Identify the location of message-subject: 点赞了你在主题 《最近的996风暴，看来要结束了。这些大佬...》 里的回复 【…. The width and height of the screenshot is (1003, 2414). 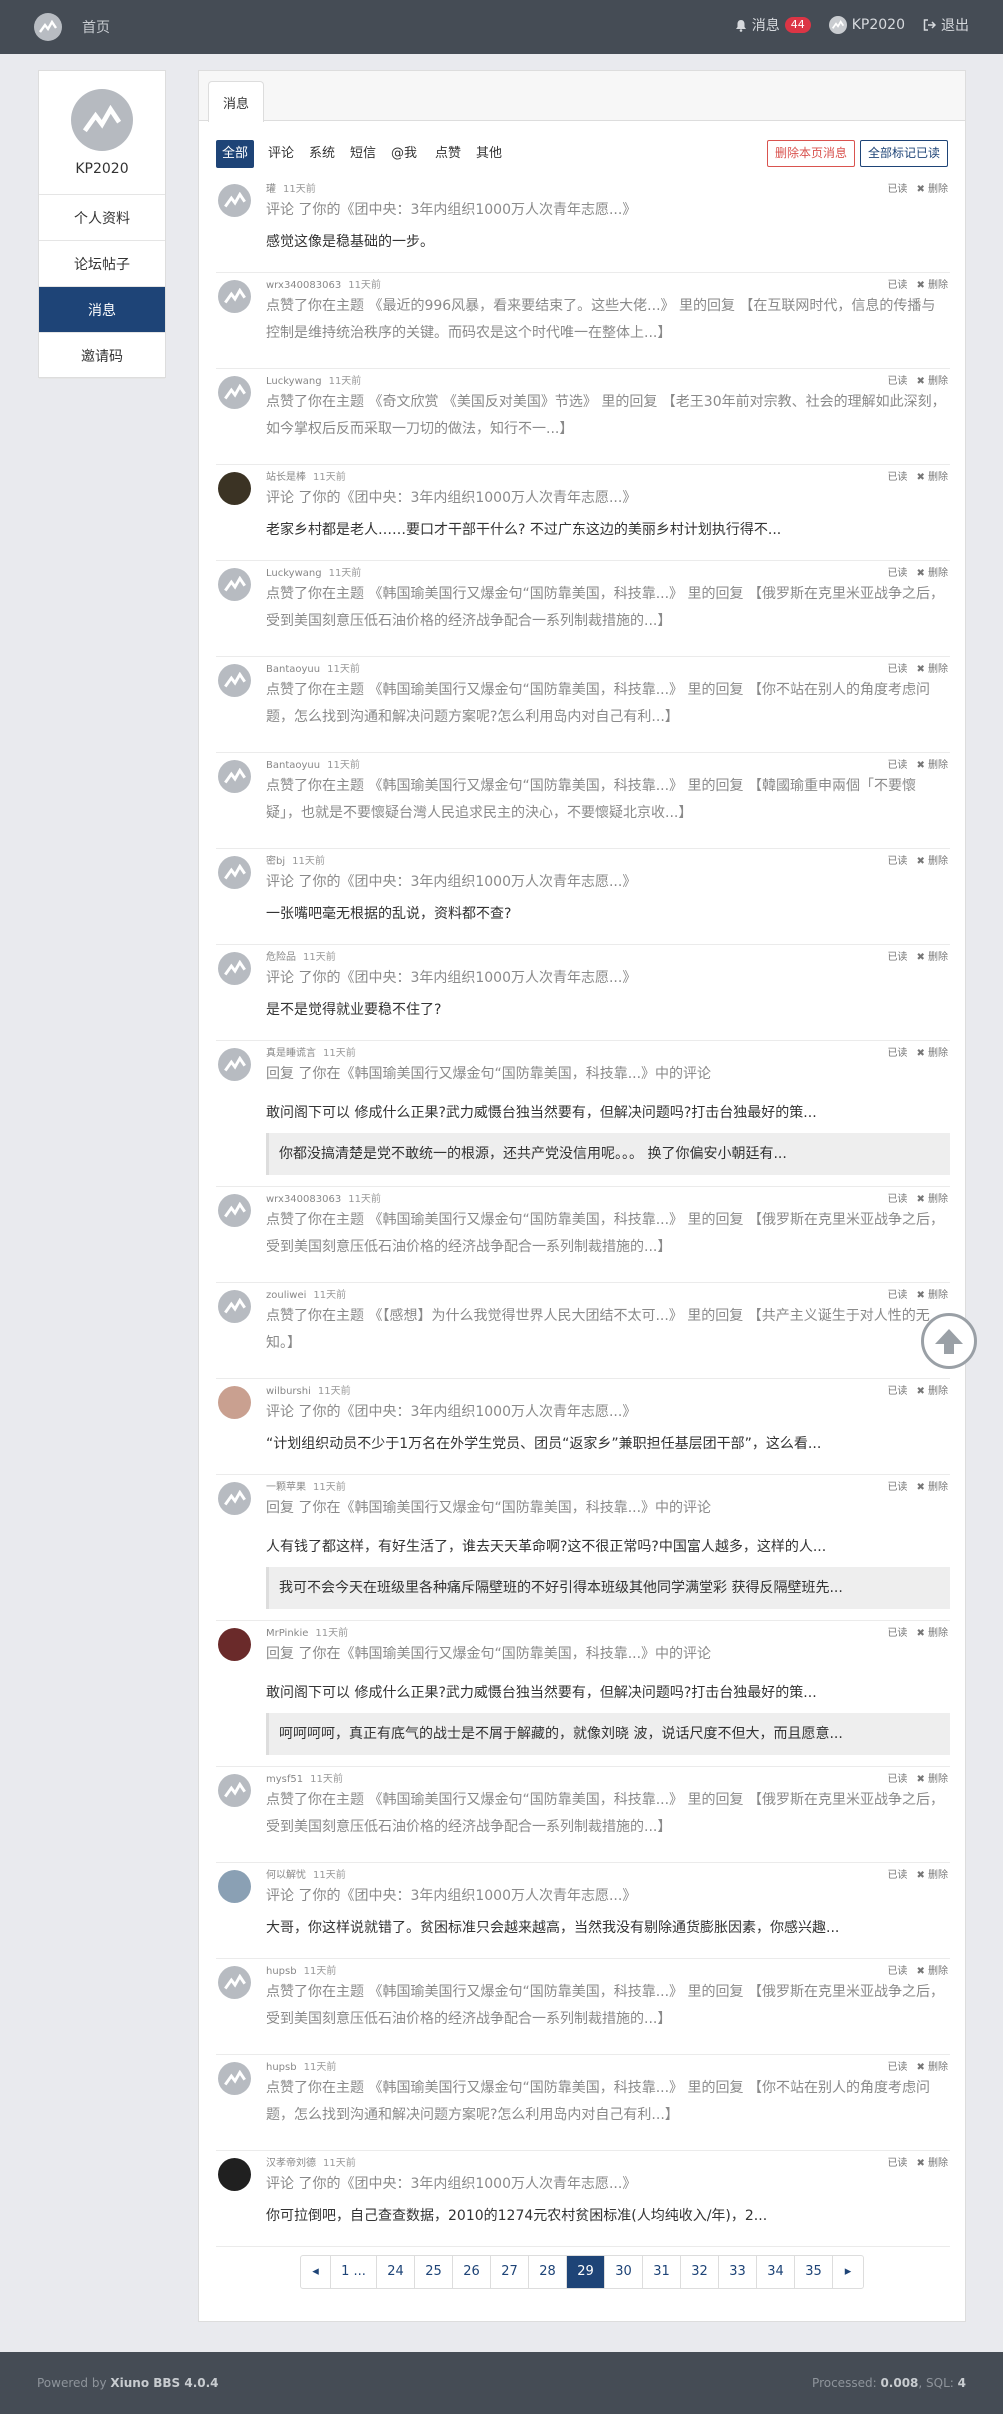
(606, 320).